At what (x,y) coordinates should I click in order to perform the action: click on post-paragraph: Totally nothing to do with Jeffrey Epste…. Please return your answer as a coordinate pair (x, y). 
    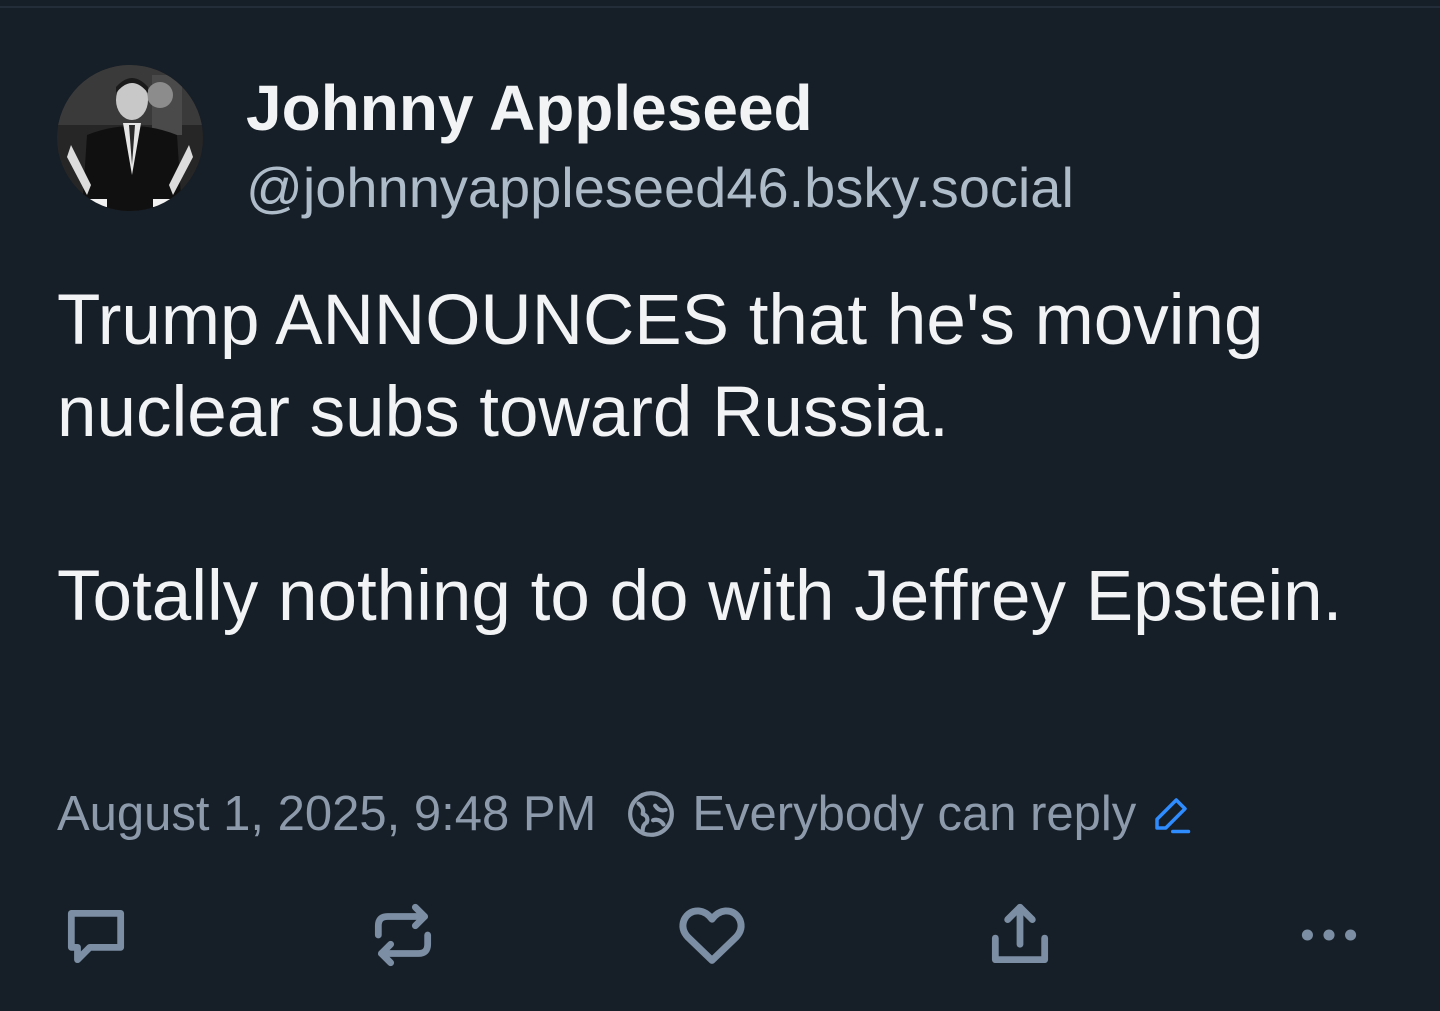
    Looking at the image, I should click on (700, 596).